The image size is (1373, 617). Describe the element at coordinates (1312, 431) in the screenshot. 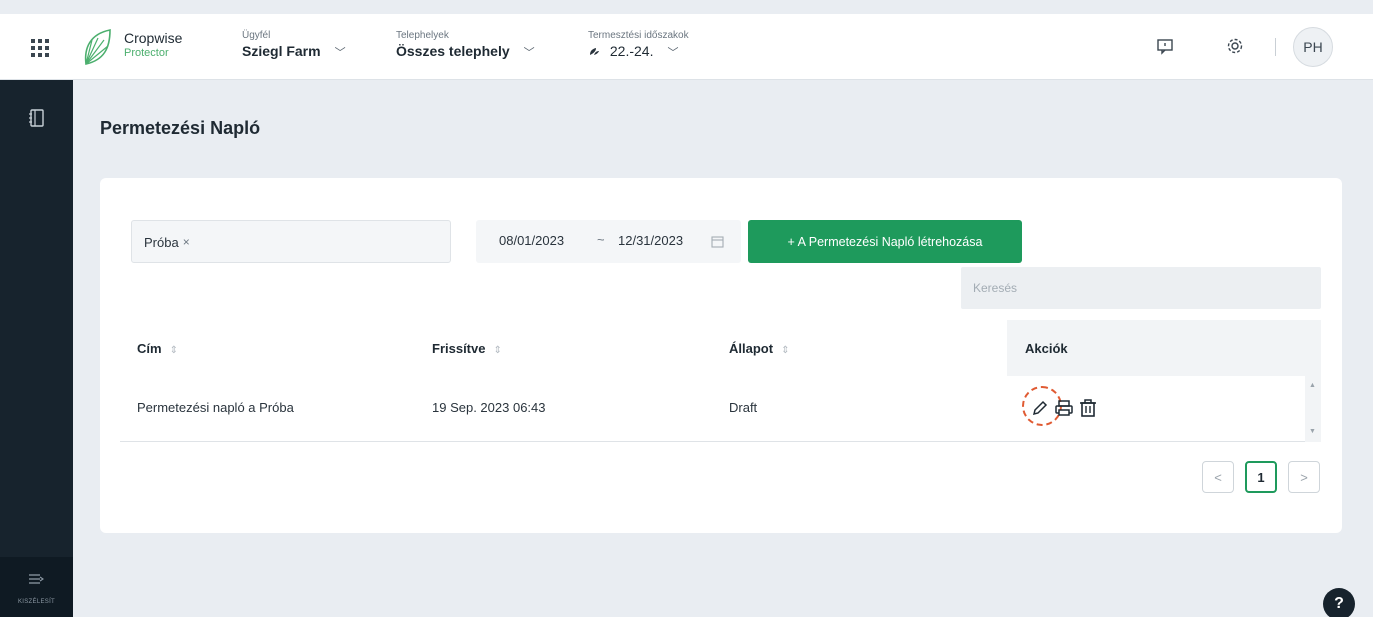

I see `scroll-down-icon: ▼` at that location.